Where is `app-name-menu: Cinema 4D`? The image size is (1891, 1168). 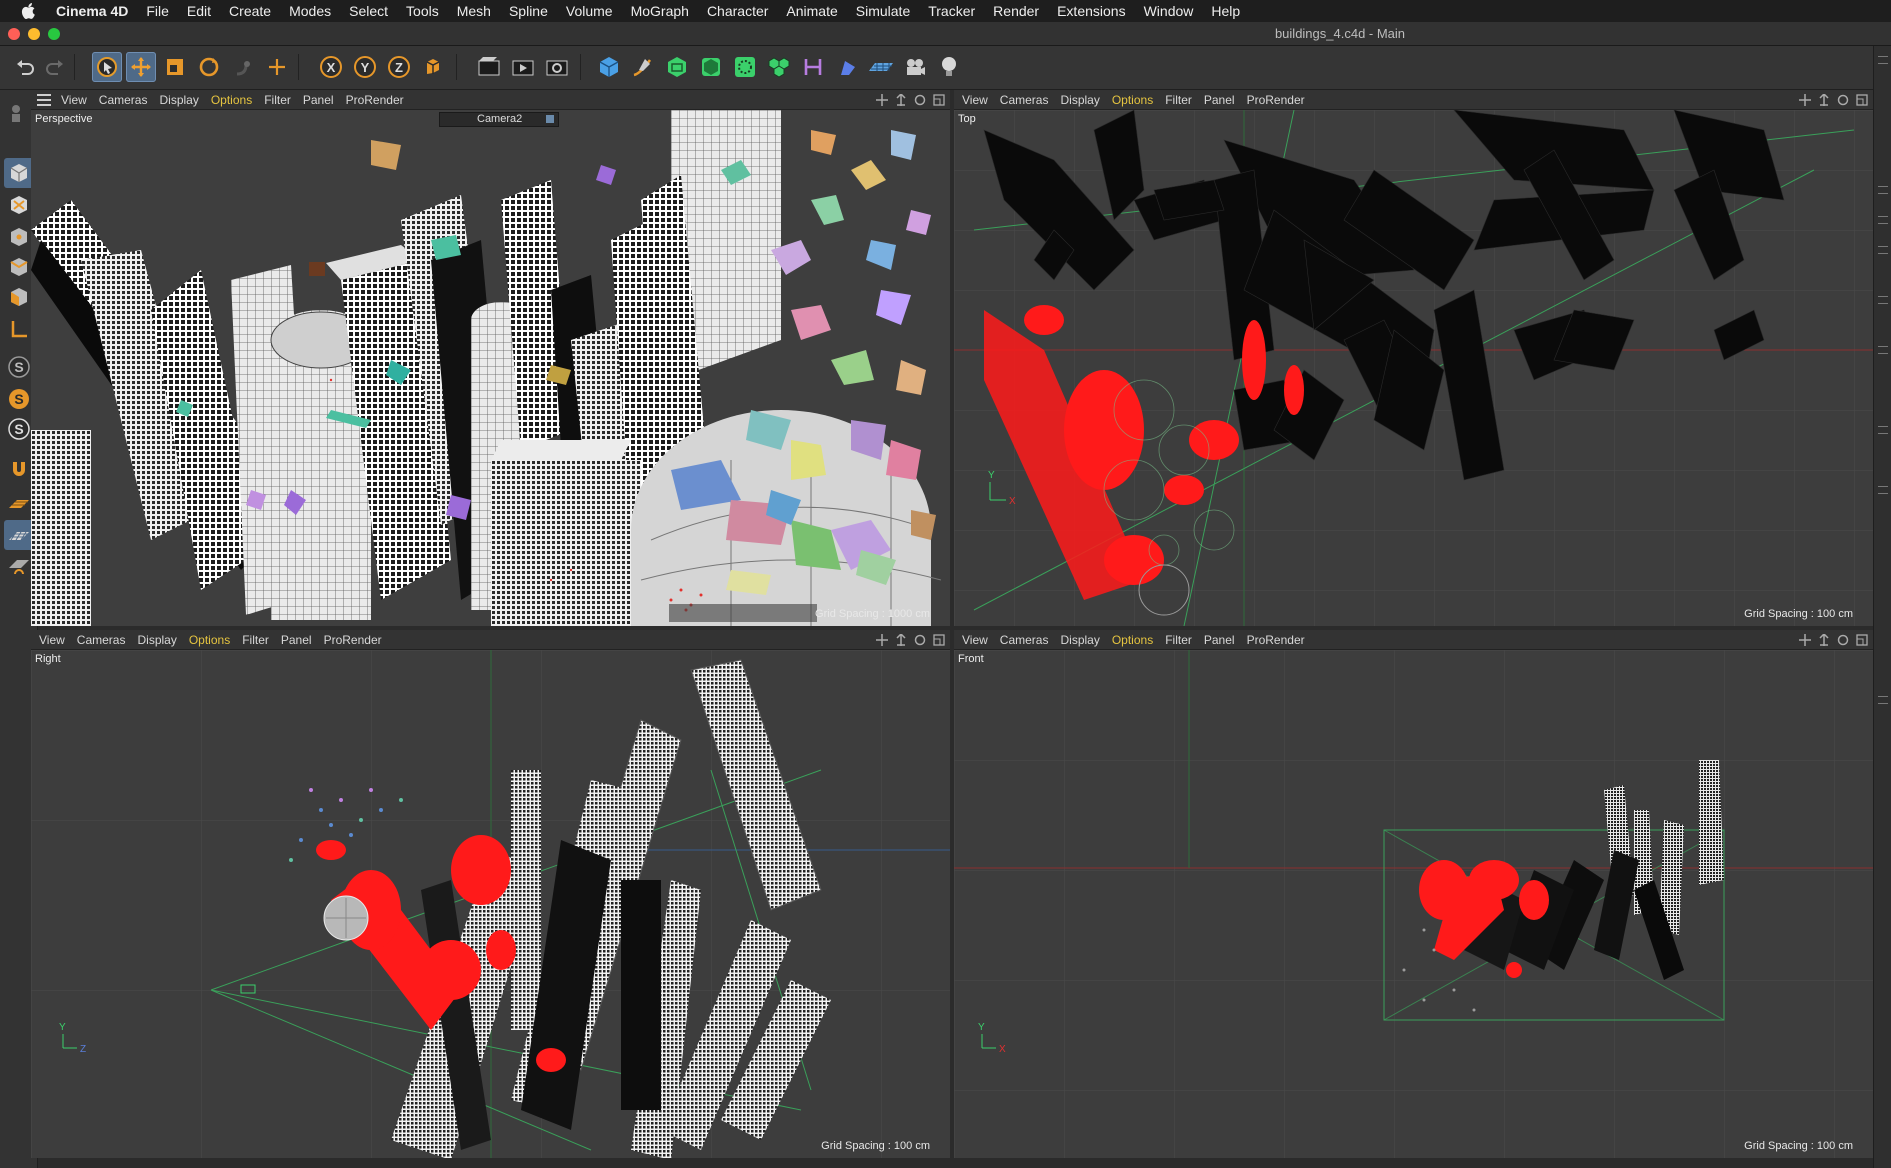
app-name-menu: Cinema 4D is located at coordinates (93, 11).